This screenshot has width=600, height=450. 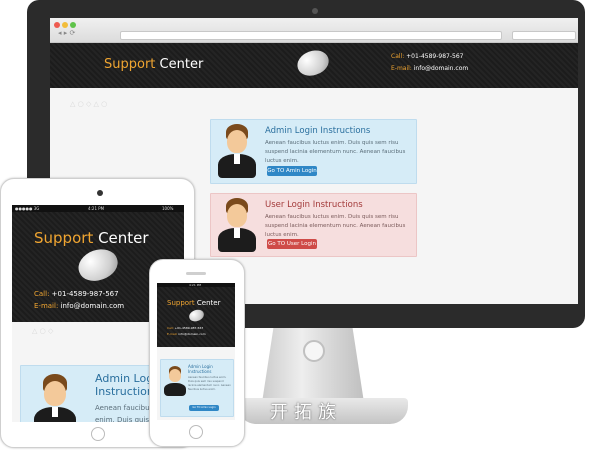 I want to click on tablet-contact-email: E-mail: info@domain.com, so click(x=79, y=306).